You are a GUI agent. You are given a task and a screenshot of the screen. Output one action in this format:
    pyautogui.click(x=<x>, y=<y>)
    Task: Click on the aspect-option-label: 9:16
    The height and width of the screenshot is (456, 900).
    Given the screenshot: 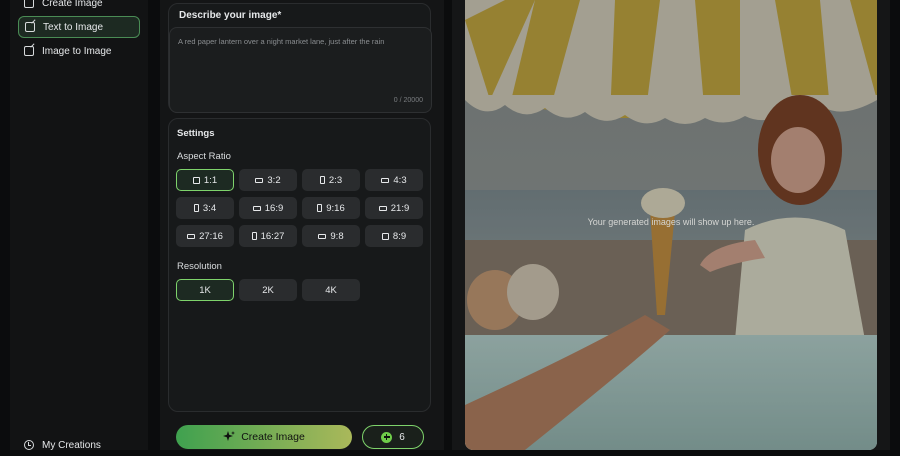 What is the action you would take?
    pyautogui.click(x=335, y=208)
    